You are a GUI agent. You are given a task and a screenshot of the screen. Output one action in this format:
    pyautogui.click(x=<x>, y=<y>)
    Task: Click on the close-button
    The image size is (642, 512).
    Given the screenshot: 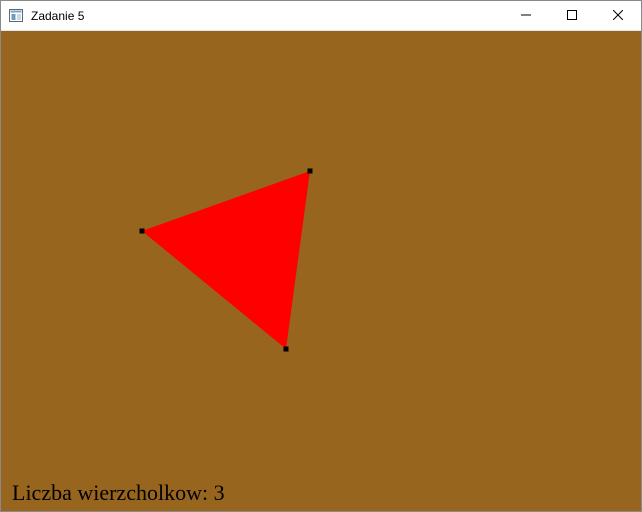 What is the action you would take?
    pyautogui.click(x=618, y=15)
    